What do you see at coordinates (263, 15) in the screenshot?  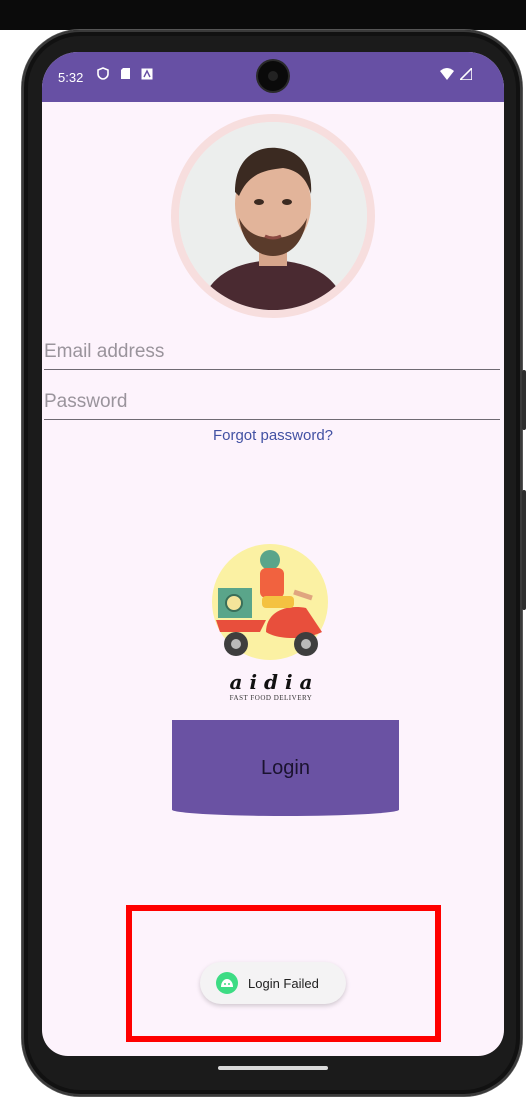 I see `window-top-strip` at bounding box center [263, 15].